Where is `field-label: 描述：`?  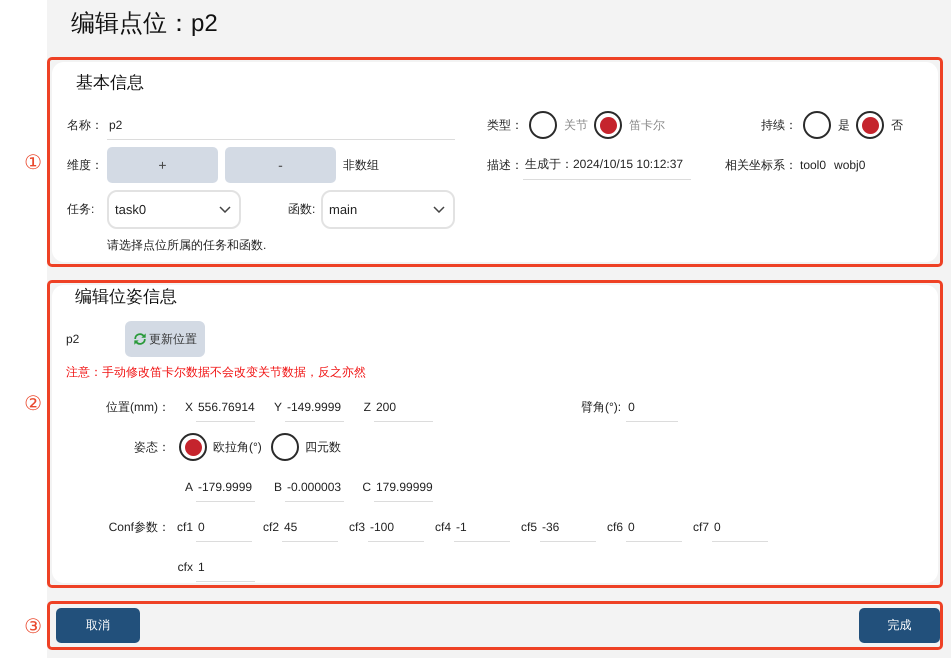
field-label: 描述： is located at coordinates (505, 165).